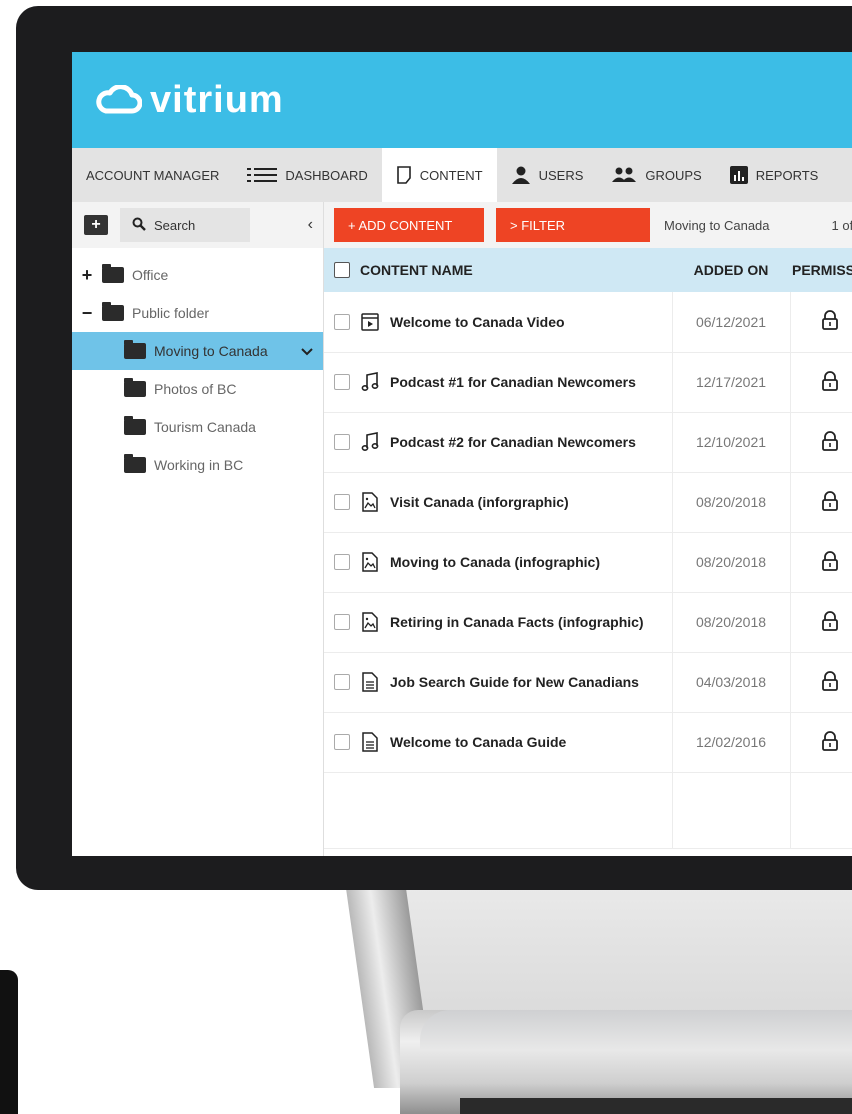  Describe the element at coordinates (731, 322) in the screenshot. I see `added-on-date: 06/12/2021` at that location.